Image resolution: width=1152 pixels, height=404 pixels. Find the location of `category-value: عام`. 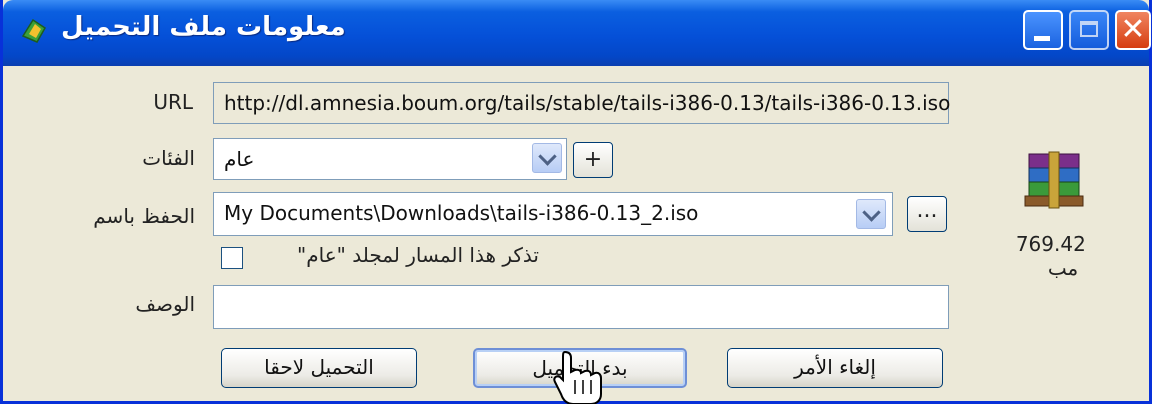

category-value: عام is located at coordinates (239, 159).